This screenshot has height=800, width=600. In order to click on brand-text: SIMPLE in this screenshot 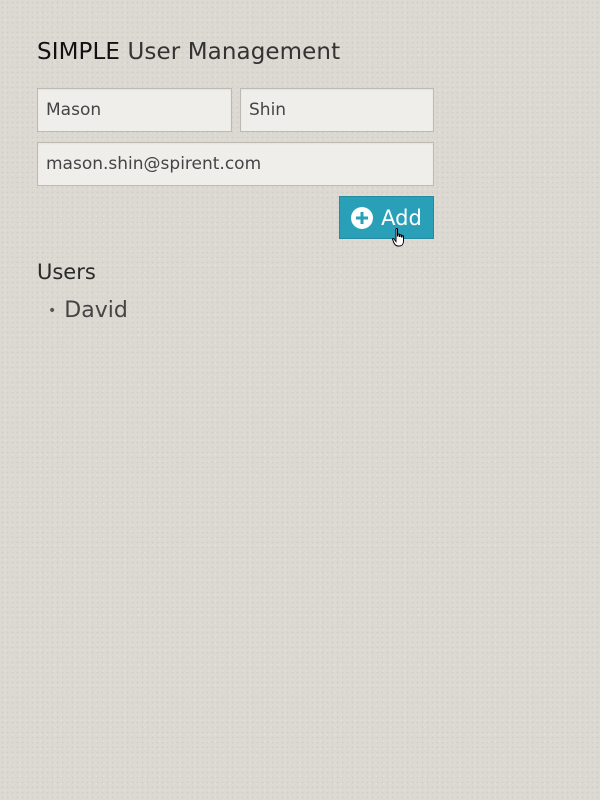, I will do `click(79, 52)`.